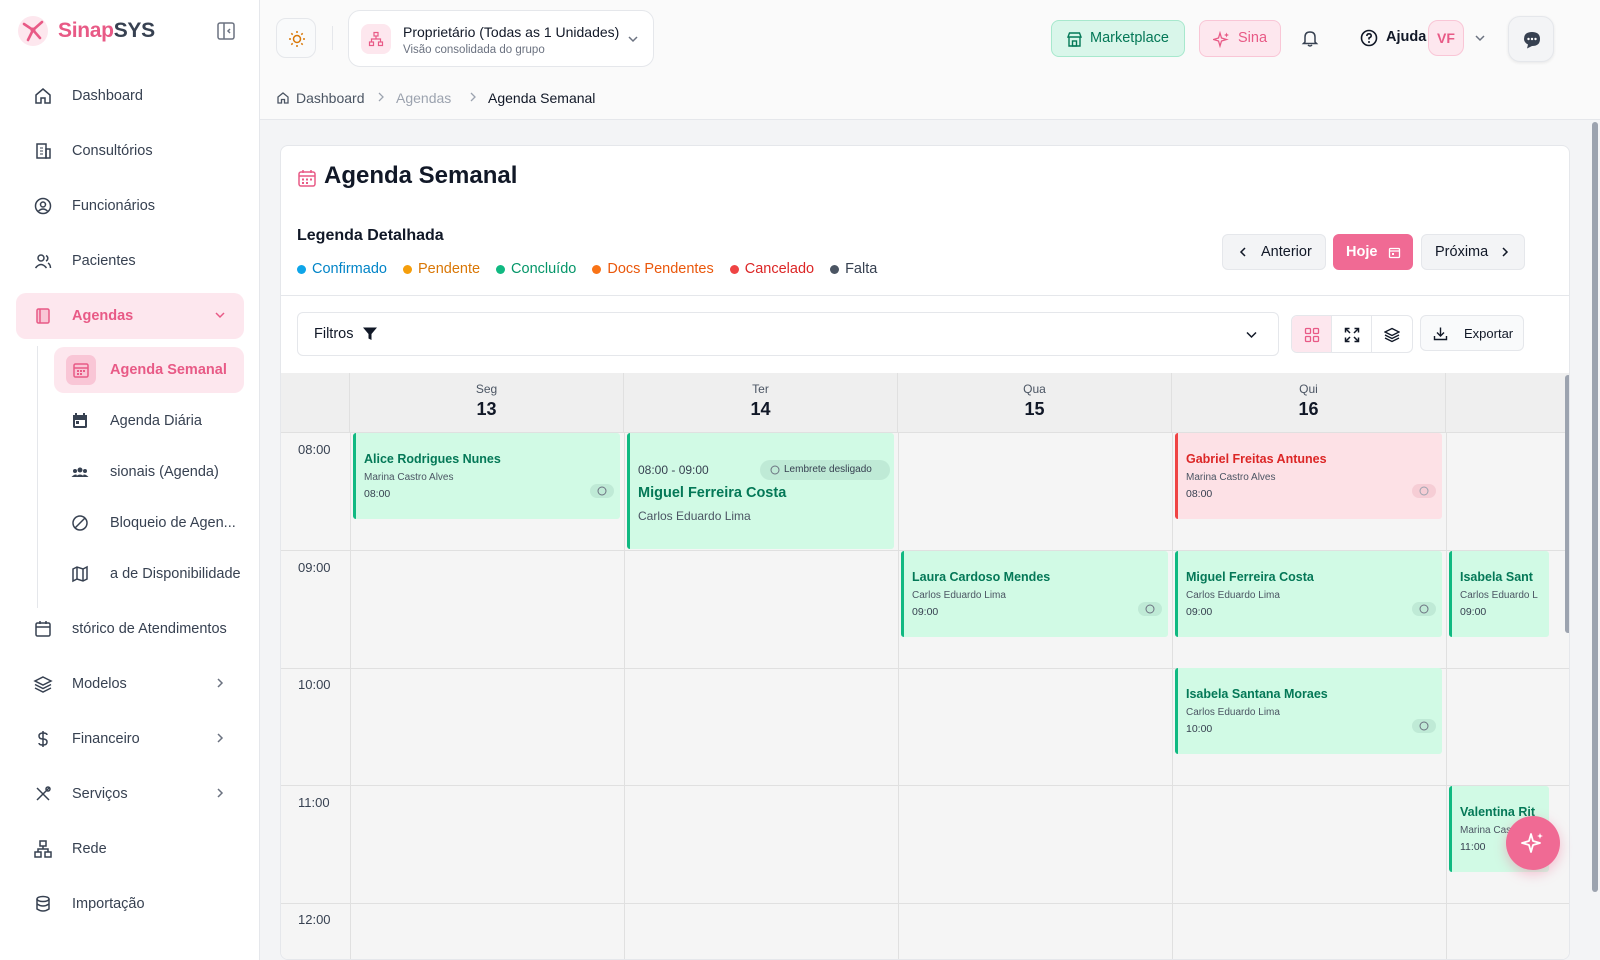  Describe the element at coordinates (1250, 577) in the screenshot. I see `patient-name: Miguel Ferreira Costa` at that location.